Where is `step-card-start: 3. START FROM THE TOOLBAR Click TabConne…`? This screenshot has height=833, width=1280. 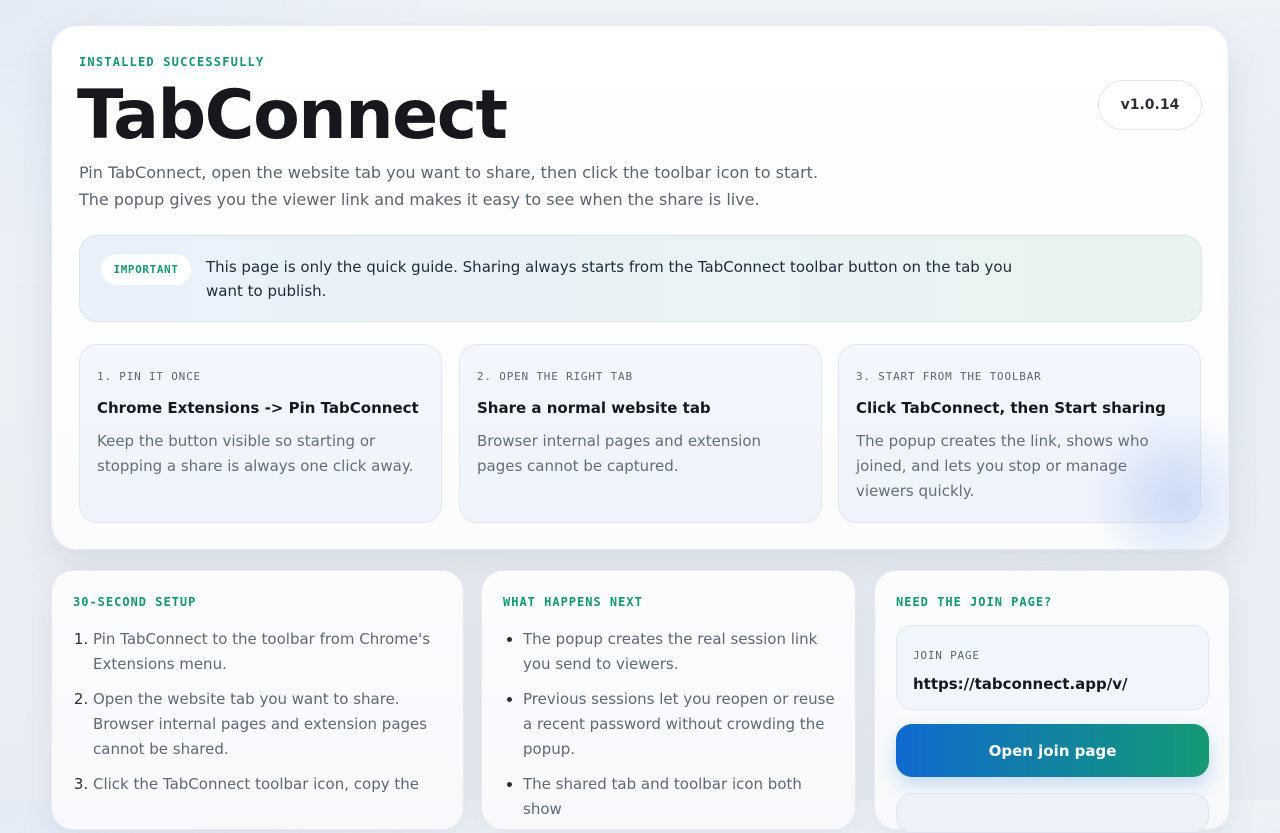 step-card-start: 3. START FROM THE TOOLBAR Click TabConne… is located at coordinates (1019, 433).